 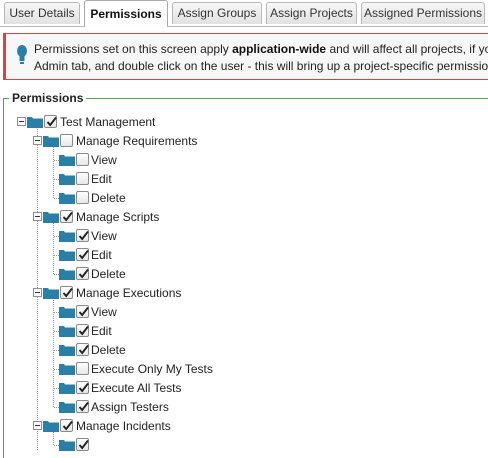 What do you see at coordinates (244, 293) in the screenshot?
I see `tree-node: Manage Executions` at bounding box center [244, 293].